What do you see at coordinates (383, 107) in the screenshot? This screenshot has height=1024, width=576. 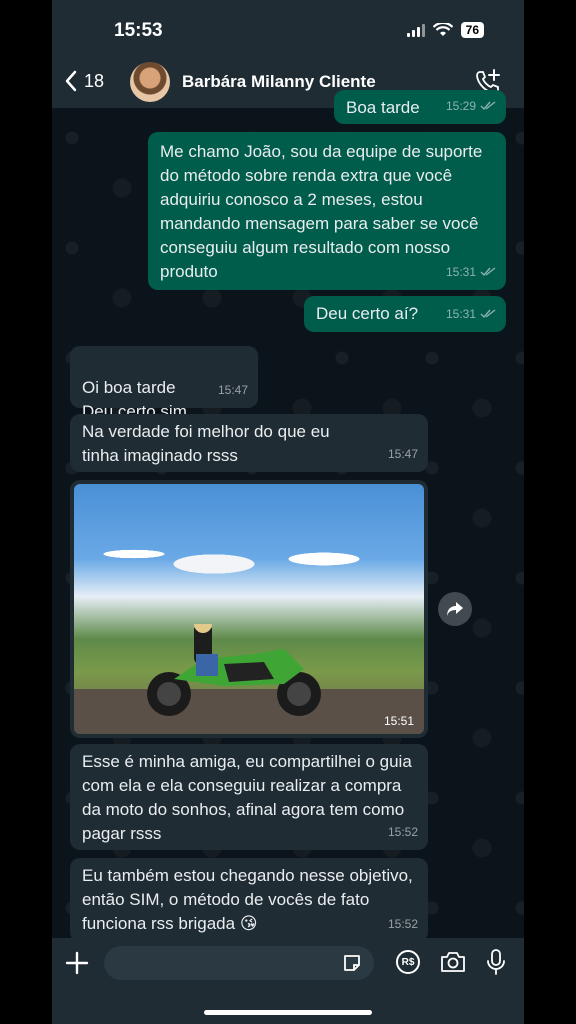 I see `message-text: Boa tarde` at bounding box center [383, 107].